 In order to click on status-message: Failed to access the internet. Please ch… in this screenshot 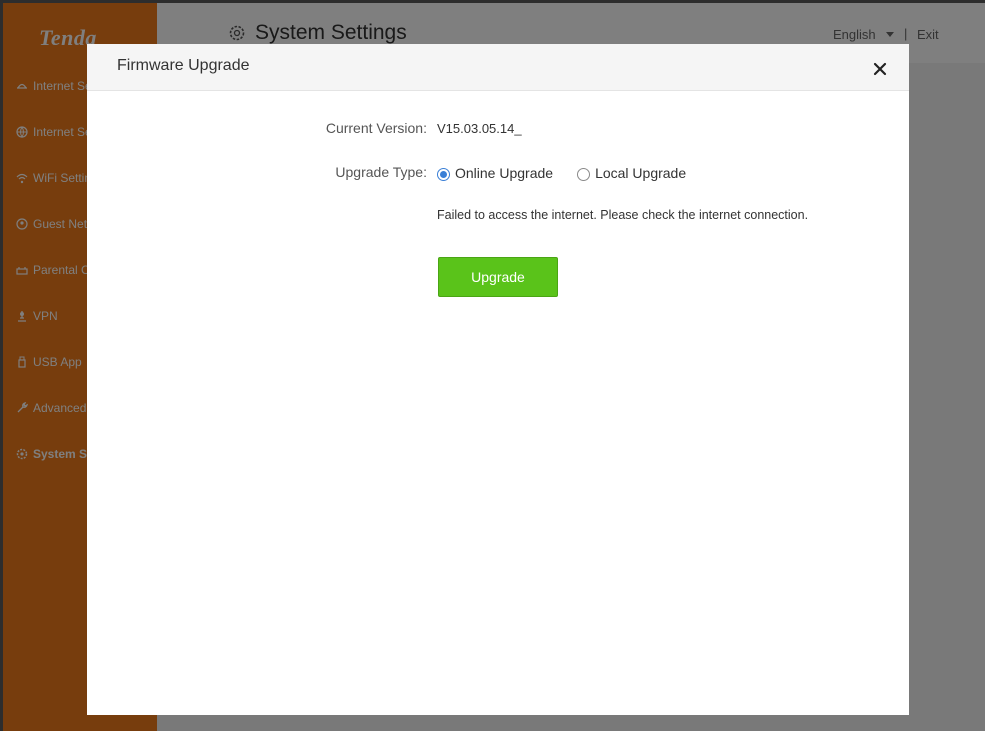, I will do `click(623, 215)`.